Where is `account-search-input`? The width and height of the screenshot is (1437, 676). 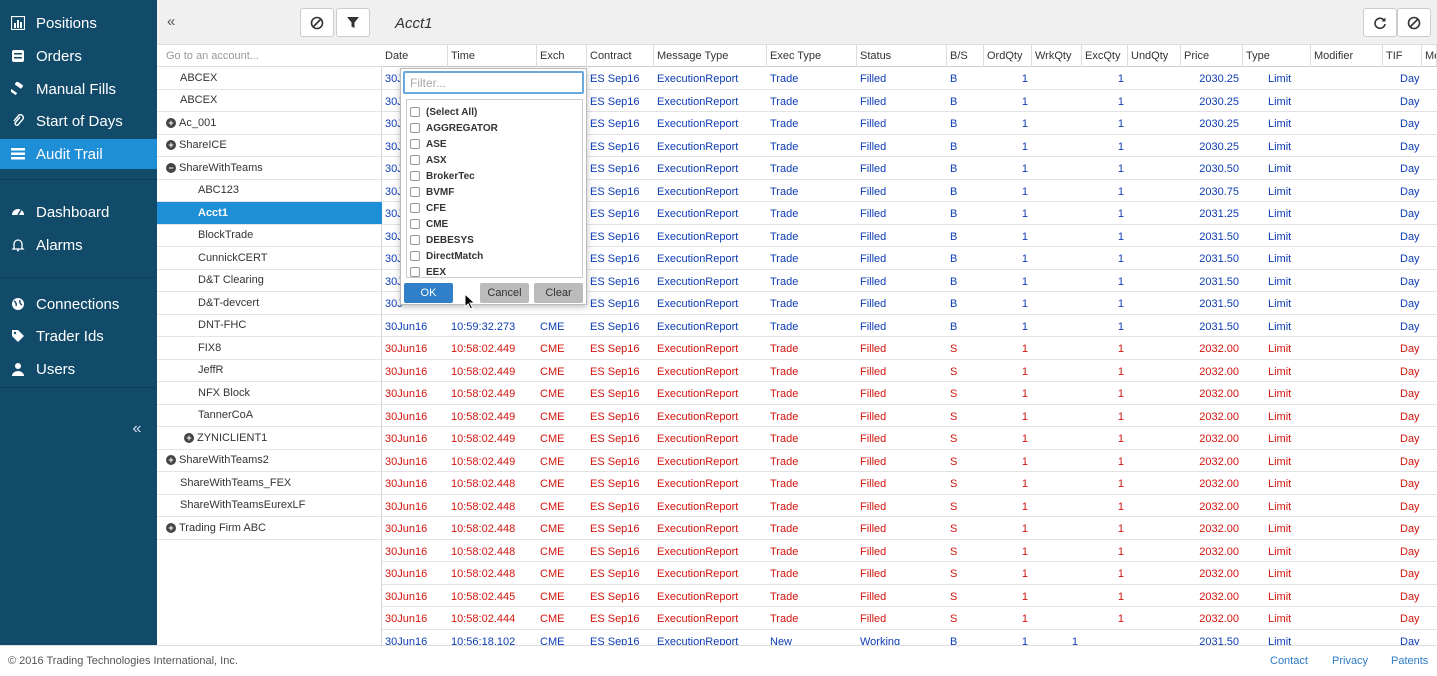 account-search-input is located at coordinates (269, 56).